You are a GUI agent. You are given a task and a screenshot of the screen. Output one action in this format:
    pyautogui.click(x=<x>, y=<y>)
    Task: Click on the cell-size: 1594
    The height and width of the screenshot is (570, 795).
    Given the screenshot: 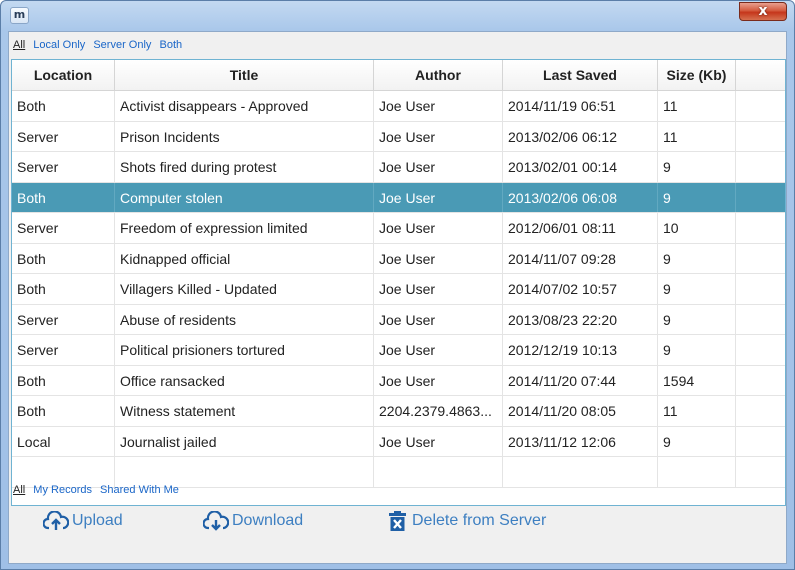 What is the action you would take?
    pyautogui.click(x=697, y=380)
    